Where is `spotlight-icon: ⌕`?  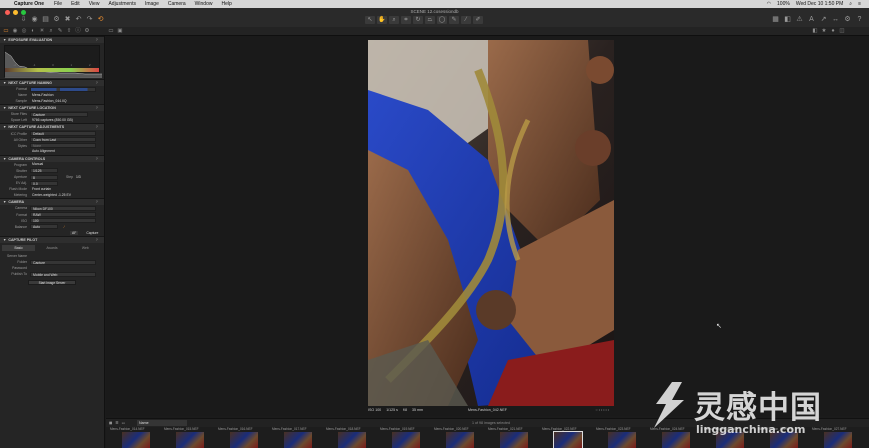 spotlight-icon: ⌕ is located at coordinates (850, 4).